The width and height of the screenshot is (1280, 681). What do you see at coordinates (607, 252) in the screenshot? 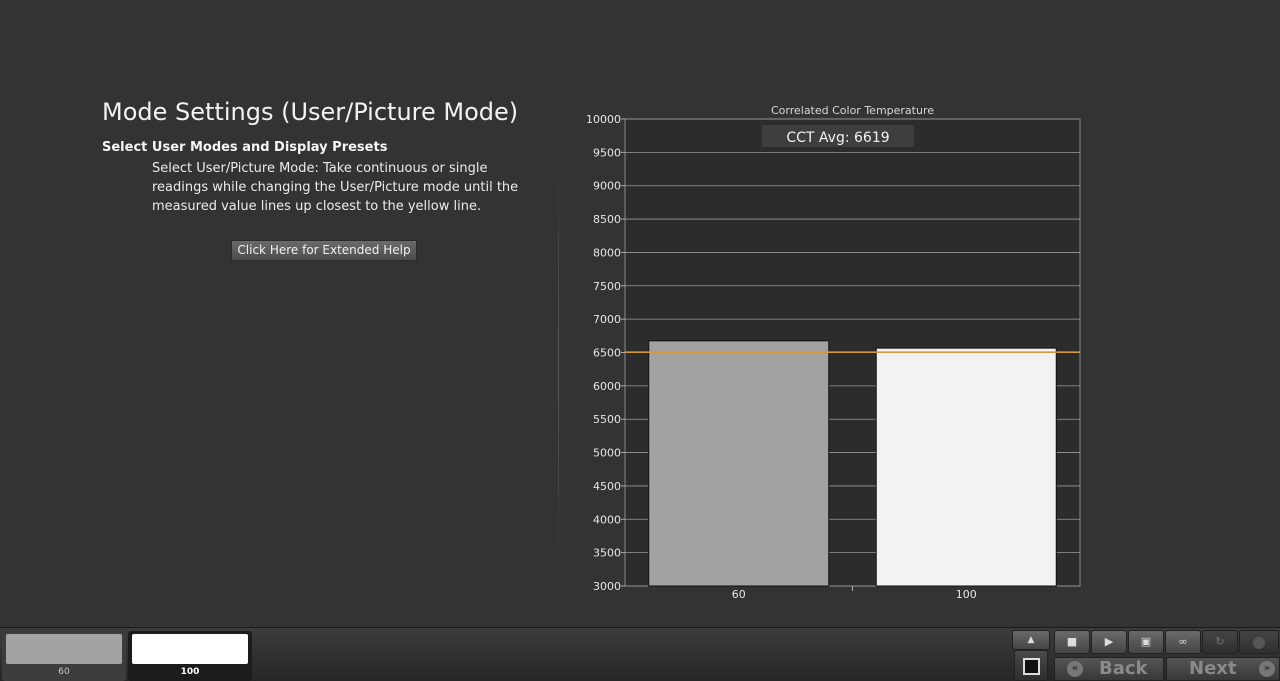
I see `y-tick-label: 8000` at bounding box center [607, 252].